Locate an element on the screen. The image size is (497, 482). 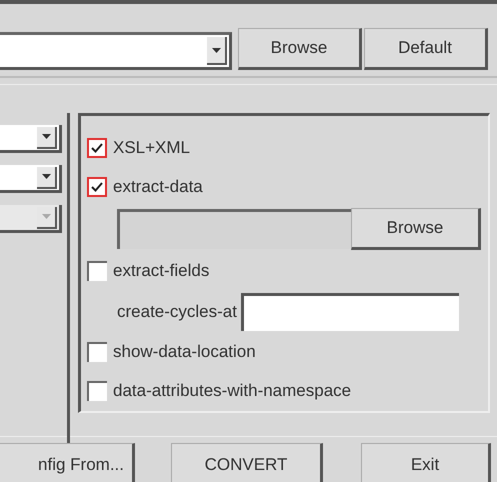
checkbox-label: XSL+XML is located at coordinates (151, 148).